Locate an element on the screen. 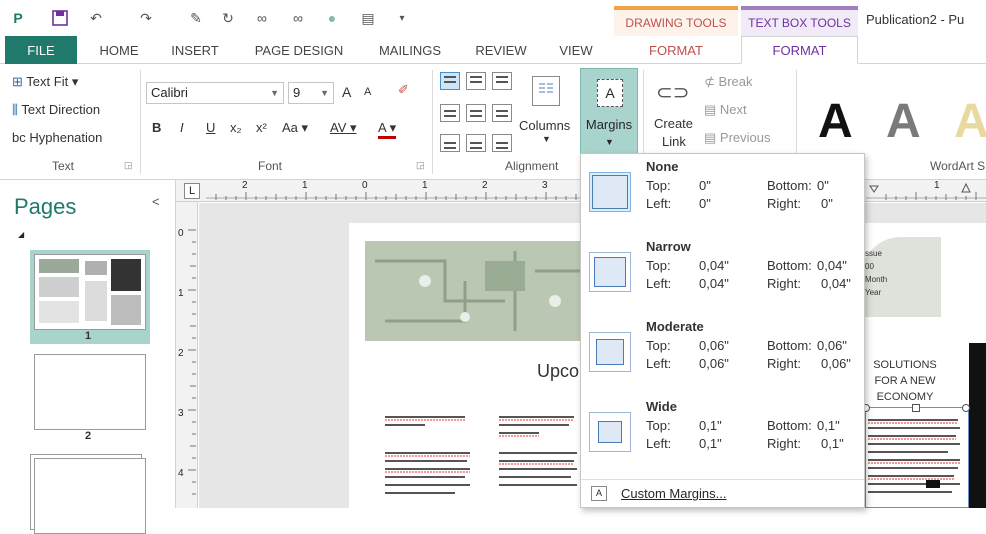  tab-review: REVIEW is located at coordinates (501, 50).